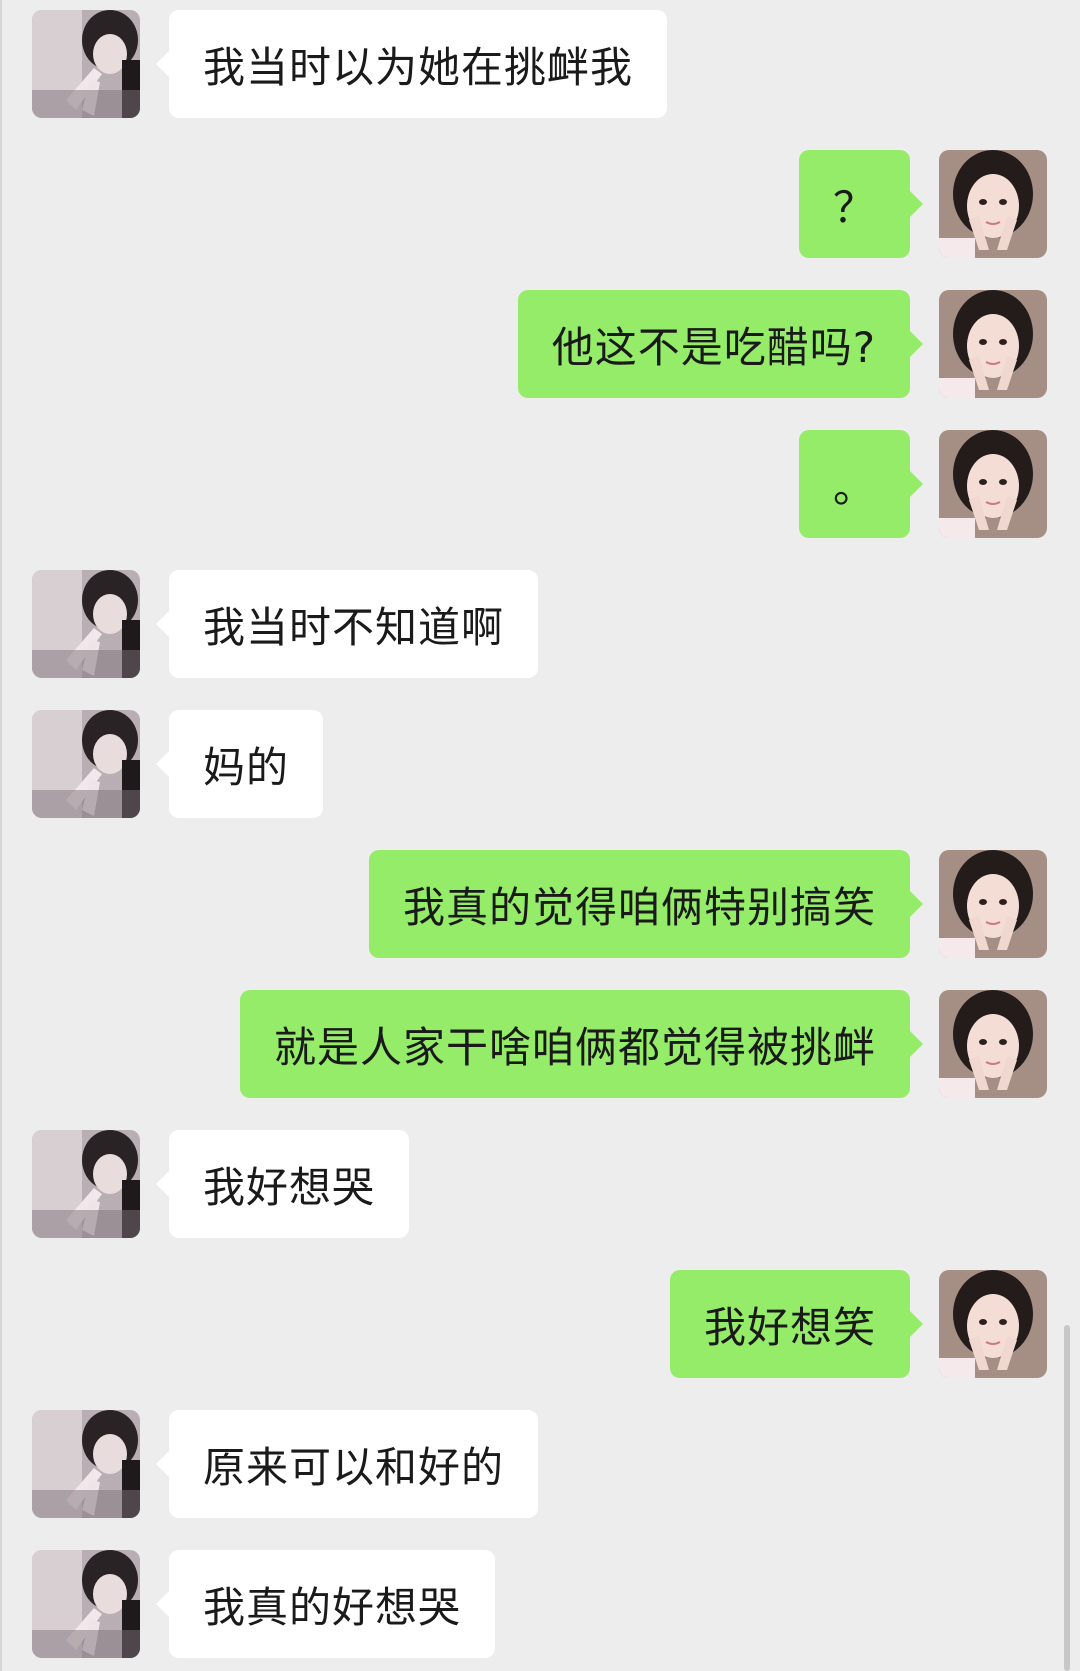 This screenshot has width=1080, height=1671. Describe the element at coordinates (239, 764) in the screenshot. I see `incoming-message-bubble: 妈的` at that location.